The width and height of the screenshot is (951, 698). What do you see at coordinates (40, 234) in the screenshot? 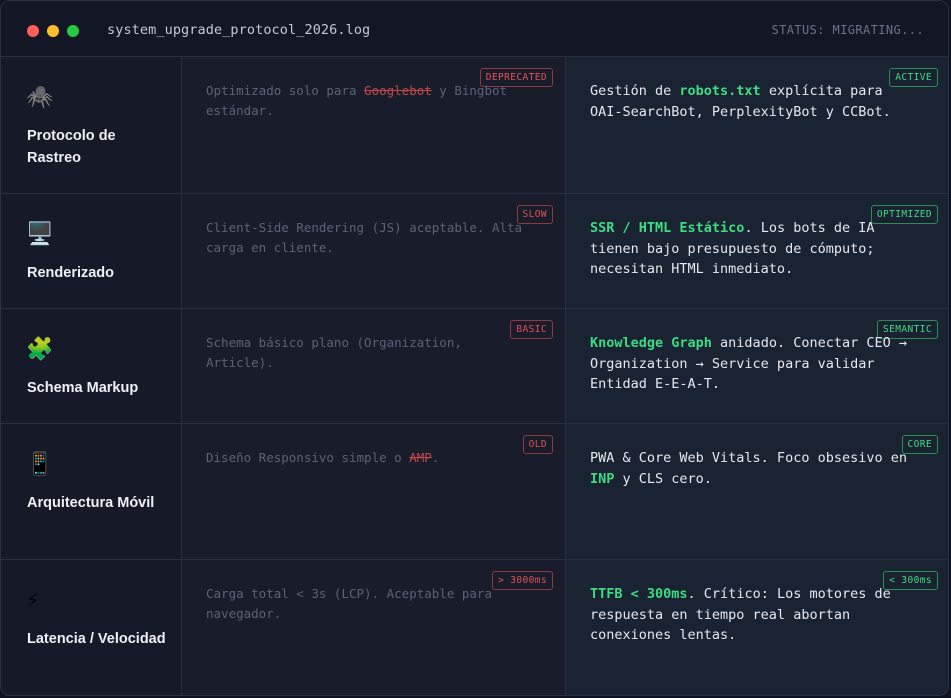
I see `desktop-computer-icon: 🖥️` at bounding box center [40, 234].